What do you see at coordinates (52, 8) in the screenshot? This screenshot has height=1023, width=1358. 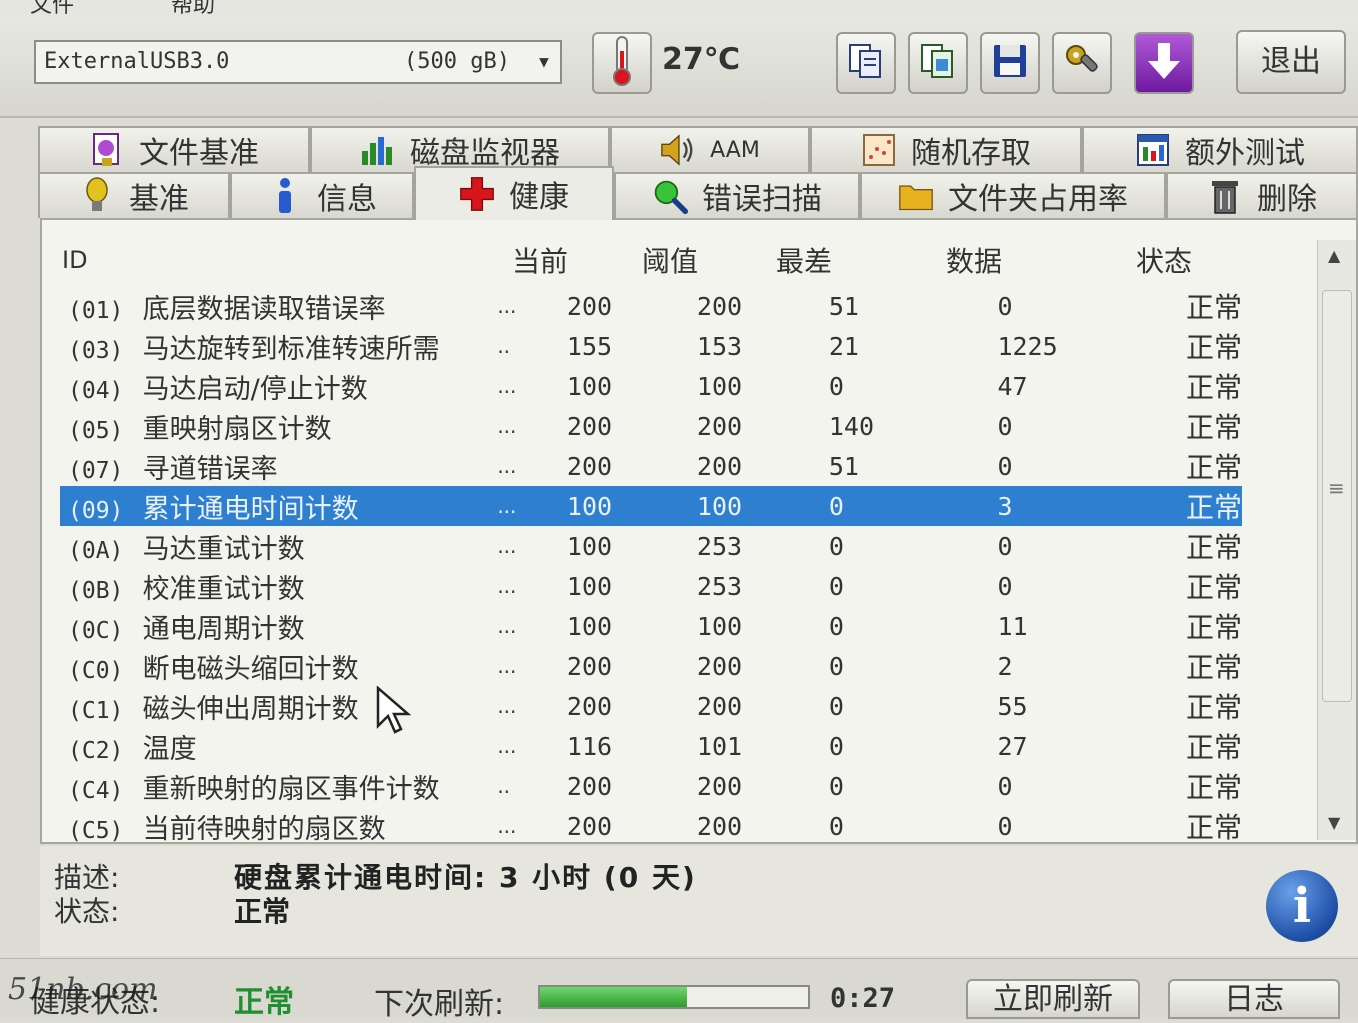 I see `menu-file: 文件` at bounding box center [52, 8].